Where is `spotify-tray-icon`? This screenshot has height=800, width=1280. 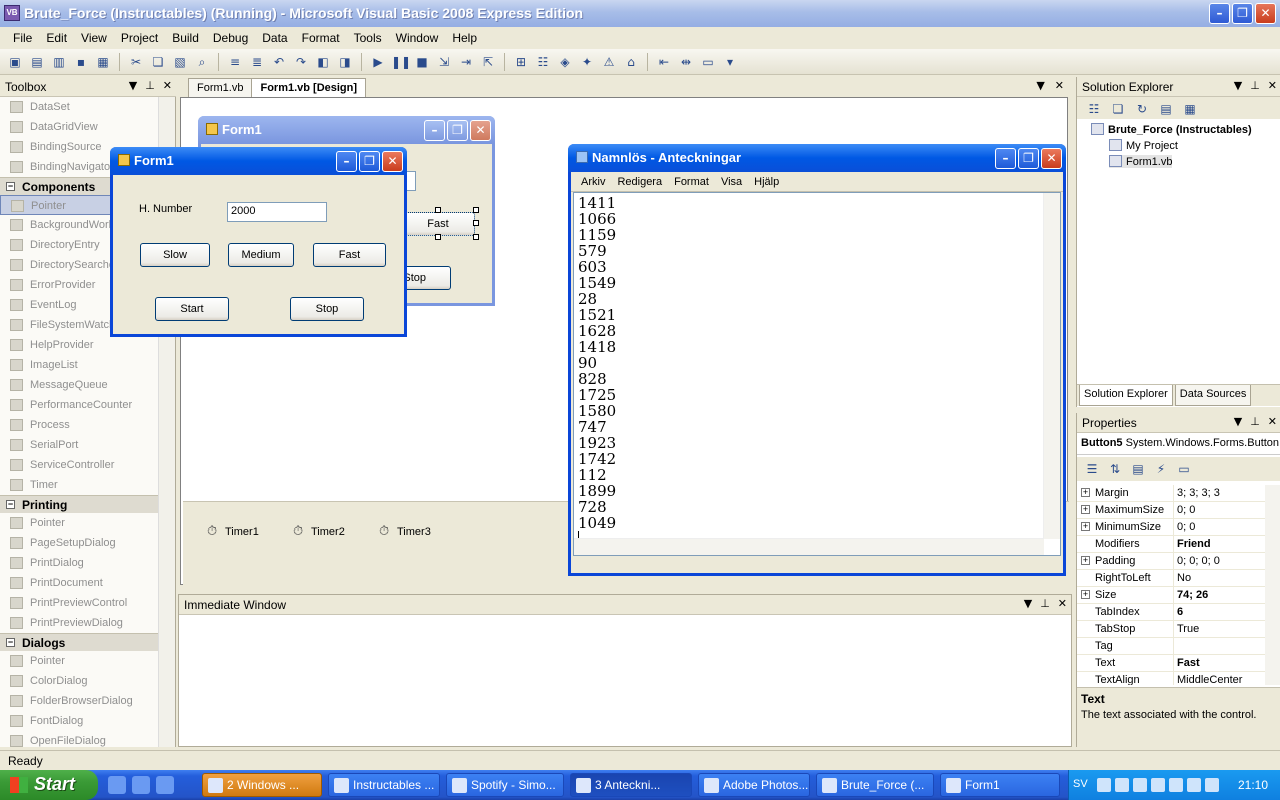 spotify-tray-icon is located at coordinates (1140, 785).